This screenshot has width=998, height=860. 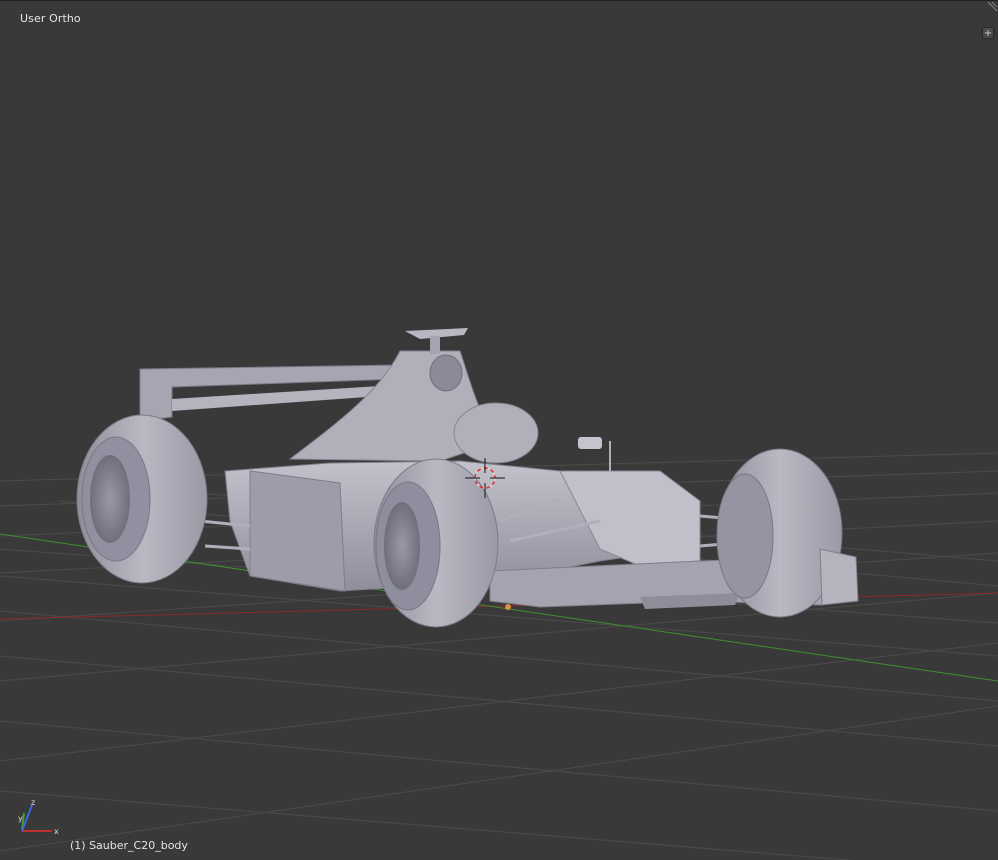 I want to click on axis-gizmo: x y z, so click(x=37, y=817).